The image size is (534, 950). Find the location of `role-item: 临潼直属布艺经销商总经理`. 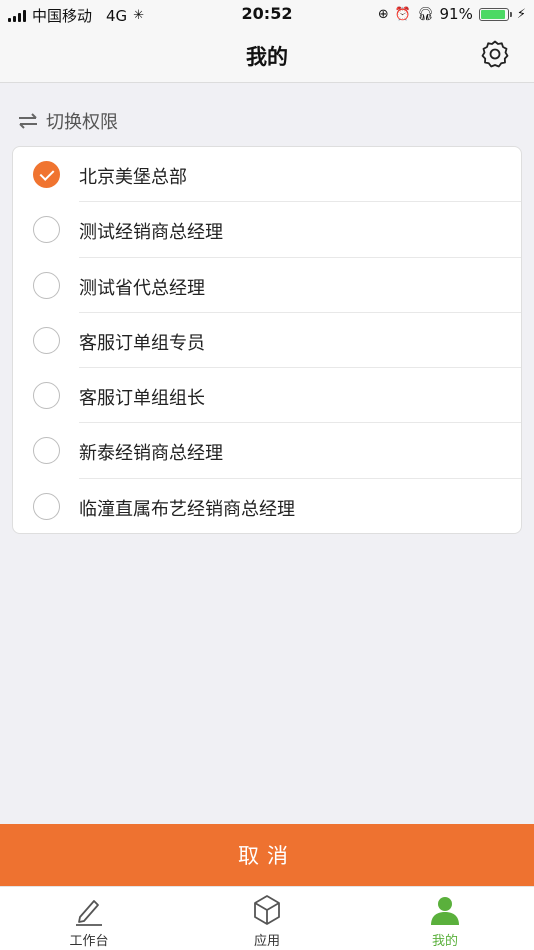

role-item: 临潼直属布艺经销商总经理 is located at coordinates (267, 506).